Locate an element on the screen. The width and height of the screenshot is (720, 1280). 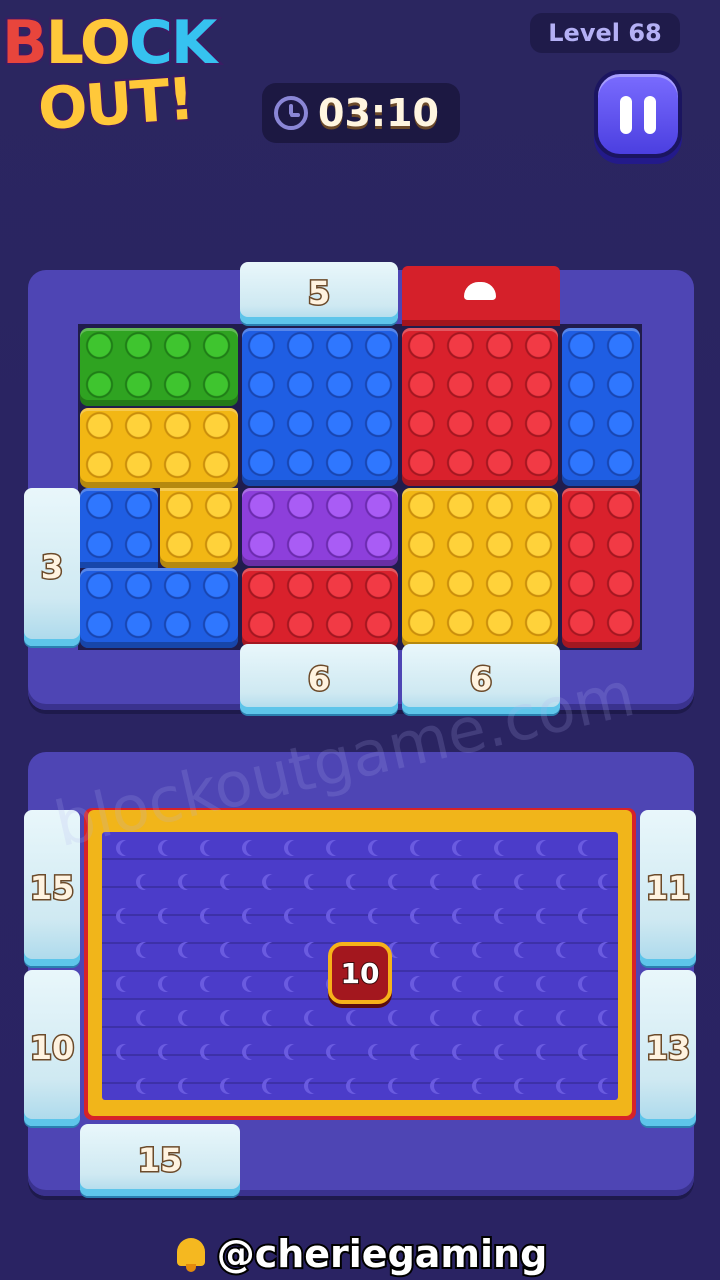
ice-gate-count: 11 is located at coordinates (668, 888).